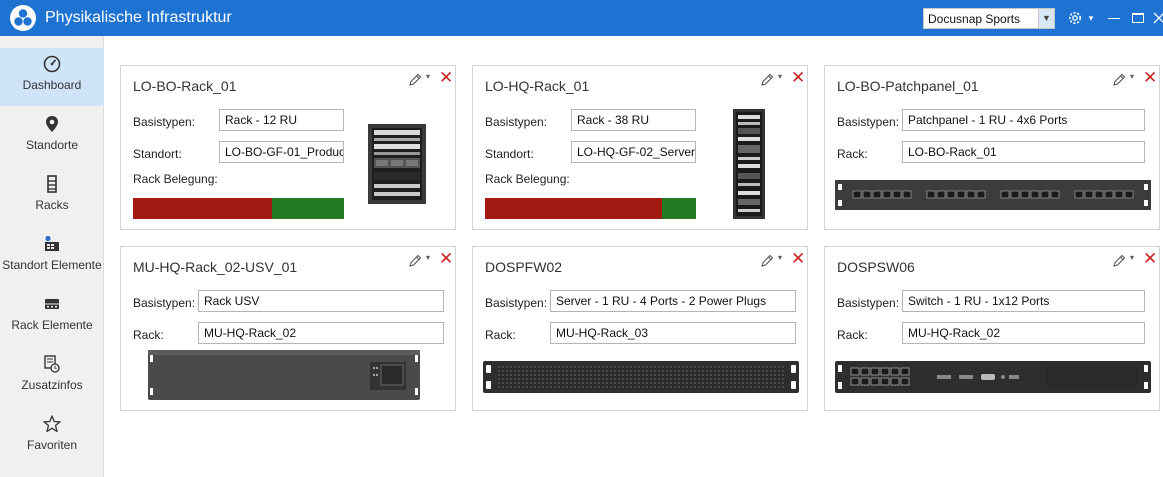 The image size is (1163, 477). I want to click on card-title: DOSPSW06, so click(876, 267).